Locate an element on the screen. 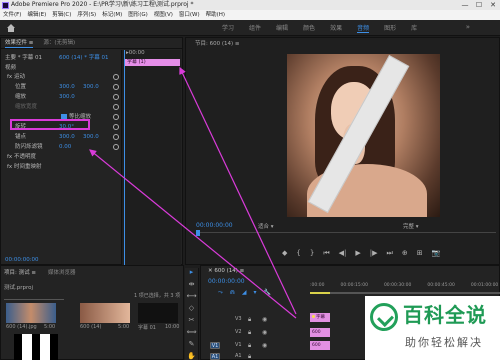  step-back-icon: ◀| is located at coordinates (343, 253).